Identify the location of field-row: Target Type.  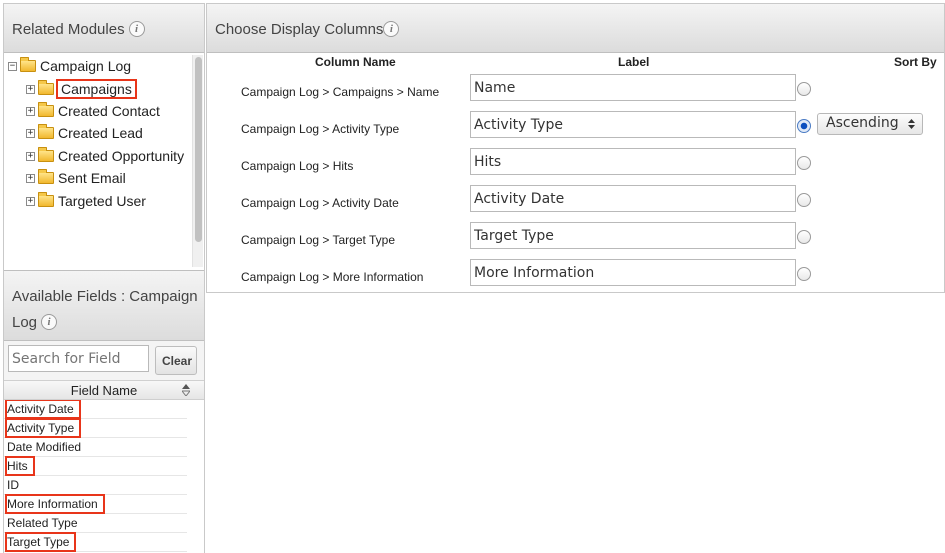
(95, 542).